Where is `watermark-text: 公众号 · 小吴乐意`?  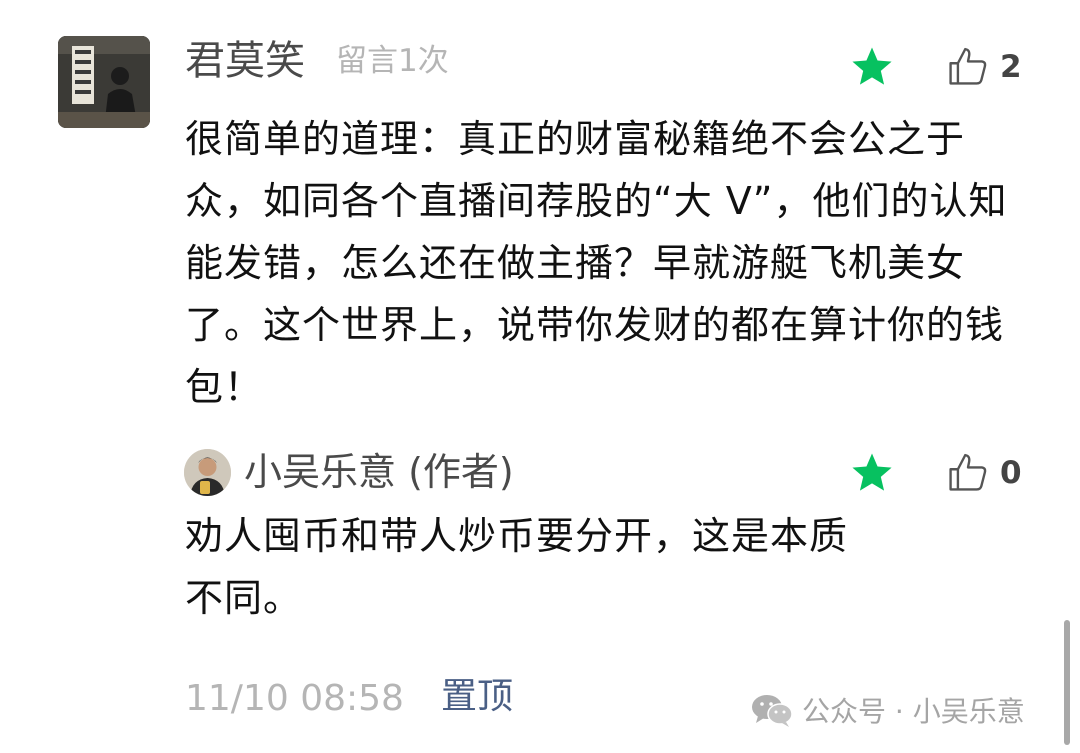
watermark-text: 公众号 · 小吴乐意 is located at coordinates (913, 711).